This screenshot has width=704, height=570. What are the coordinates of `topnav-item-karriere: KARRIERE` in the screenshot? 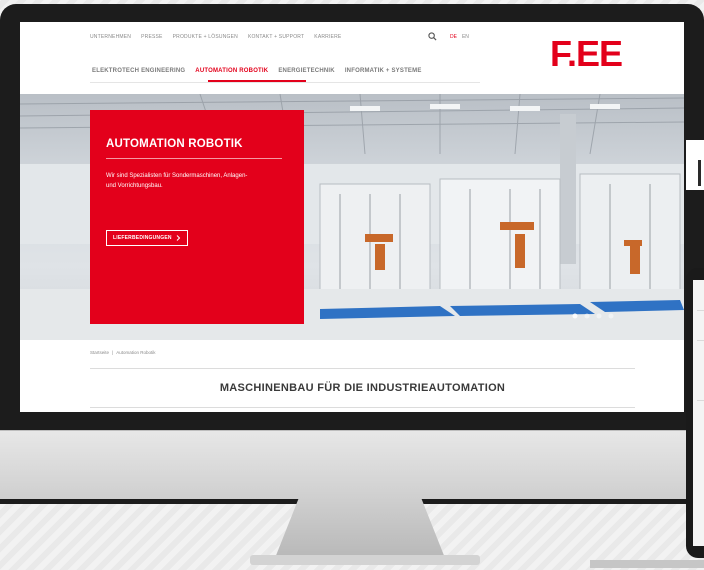 It's located at (327, 37).